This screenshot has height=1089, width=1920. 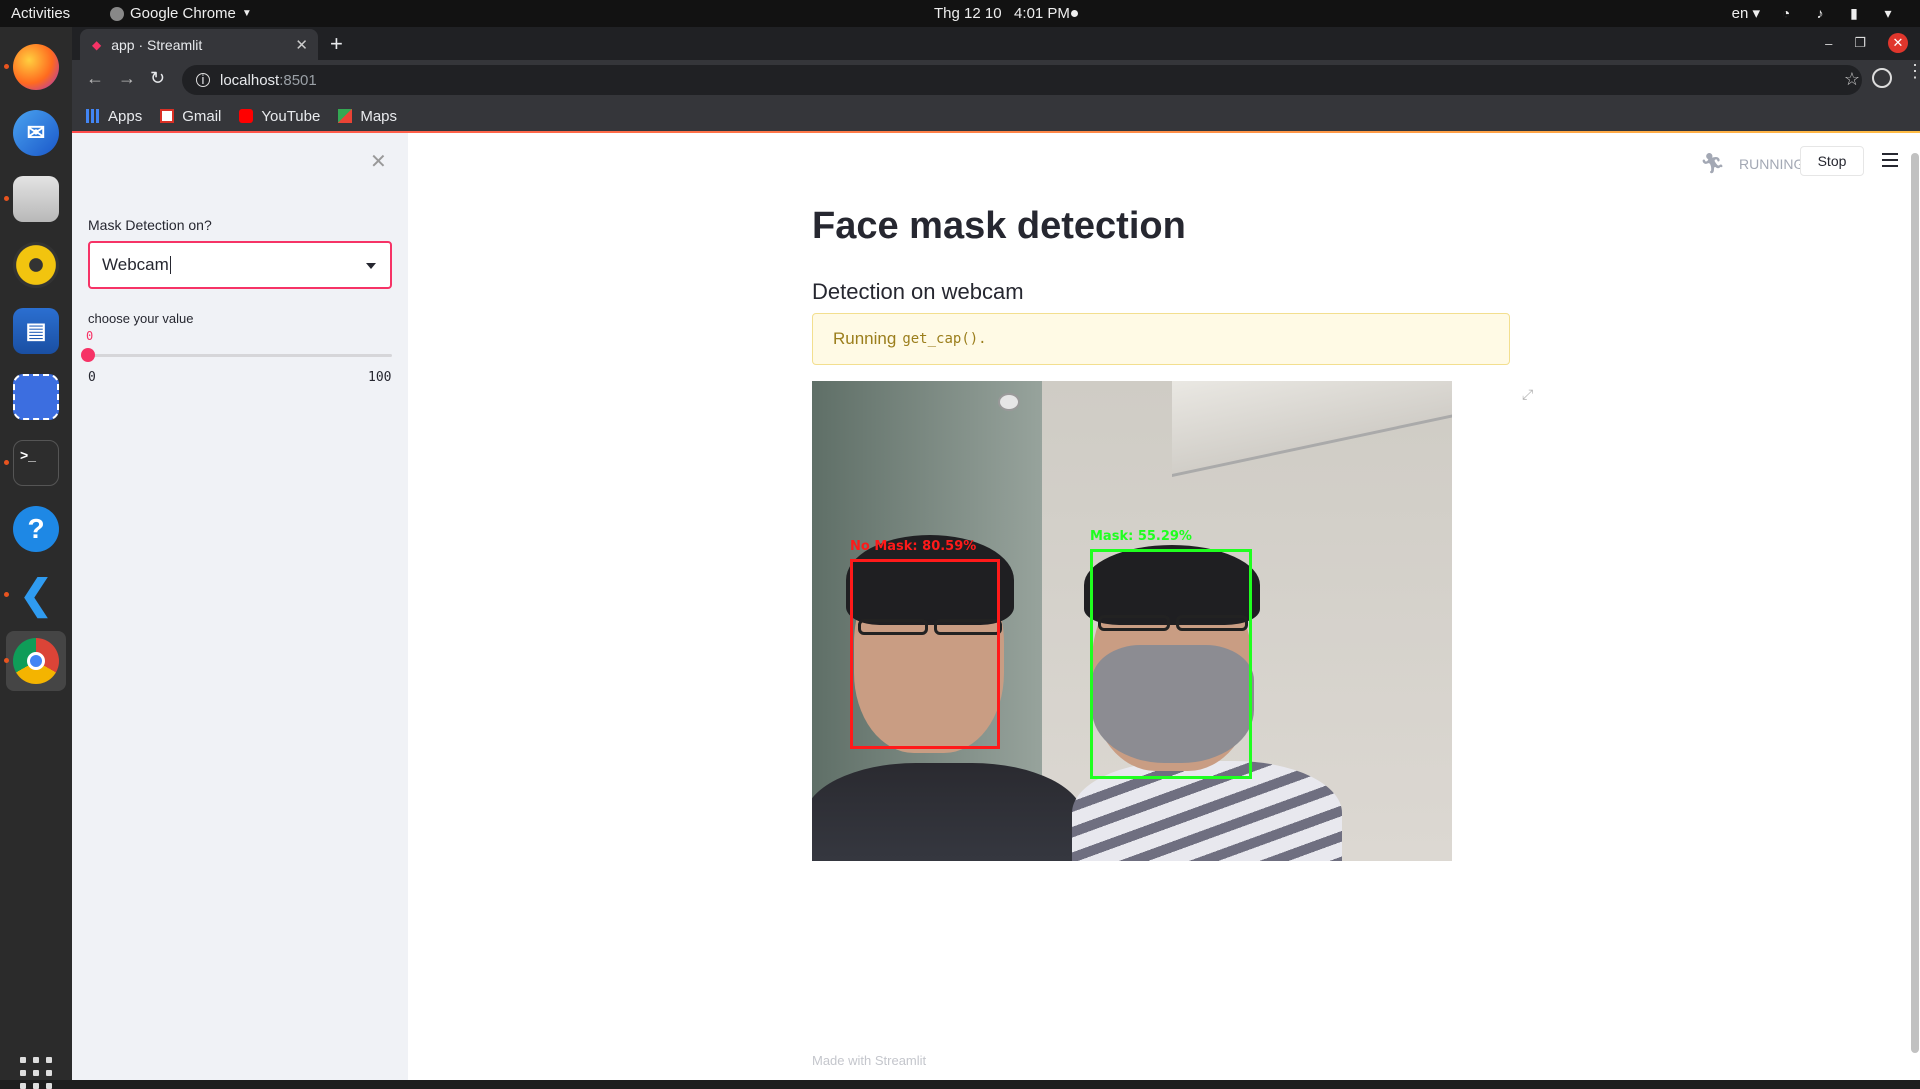 I want to click on detection-label-mask: Mask: 55.29%, so click(x=1141, y=536).